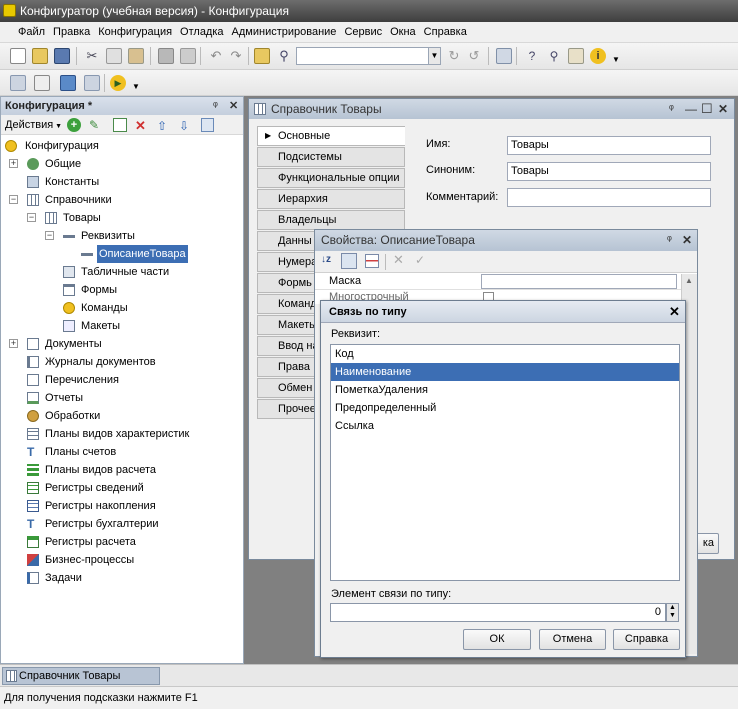 Image resolution: width=738 pixels, height=709 pixels. What do you see at coordinates (434, 56) in the screenshot?
I see `search-dropdown-chevron-down-icon: ▼` at bounding box center [434, 56].